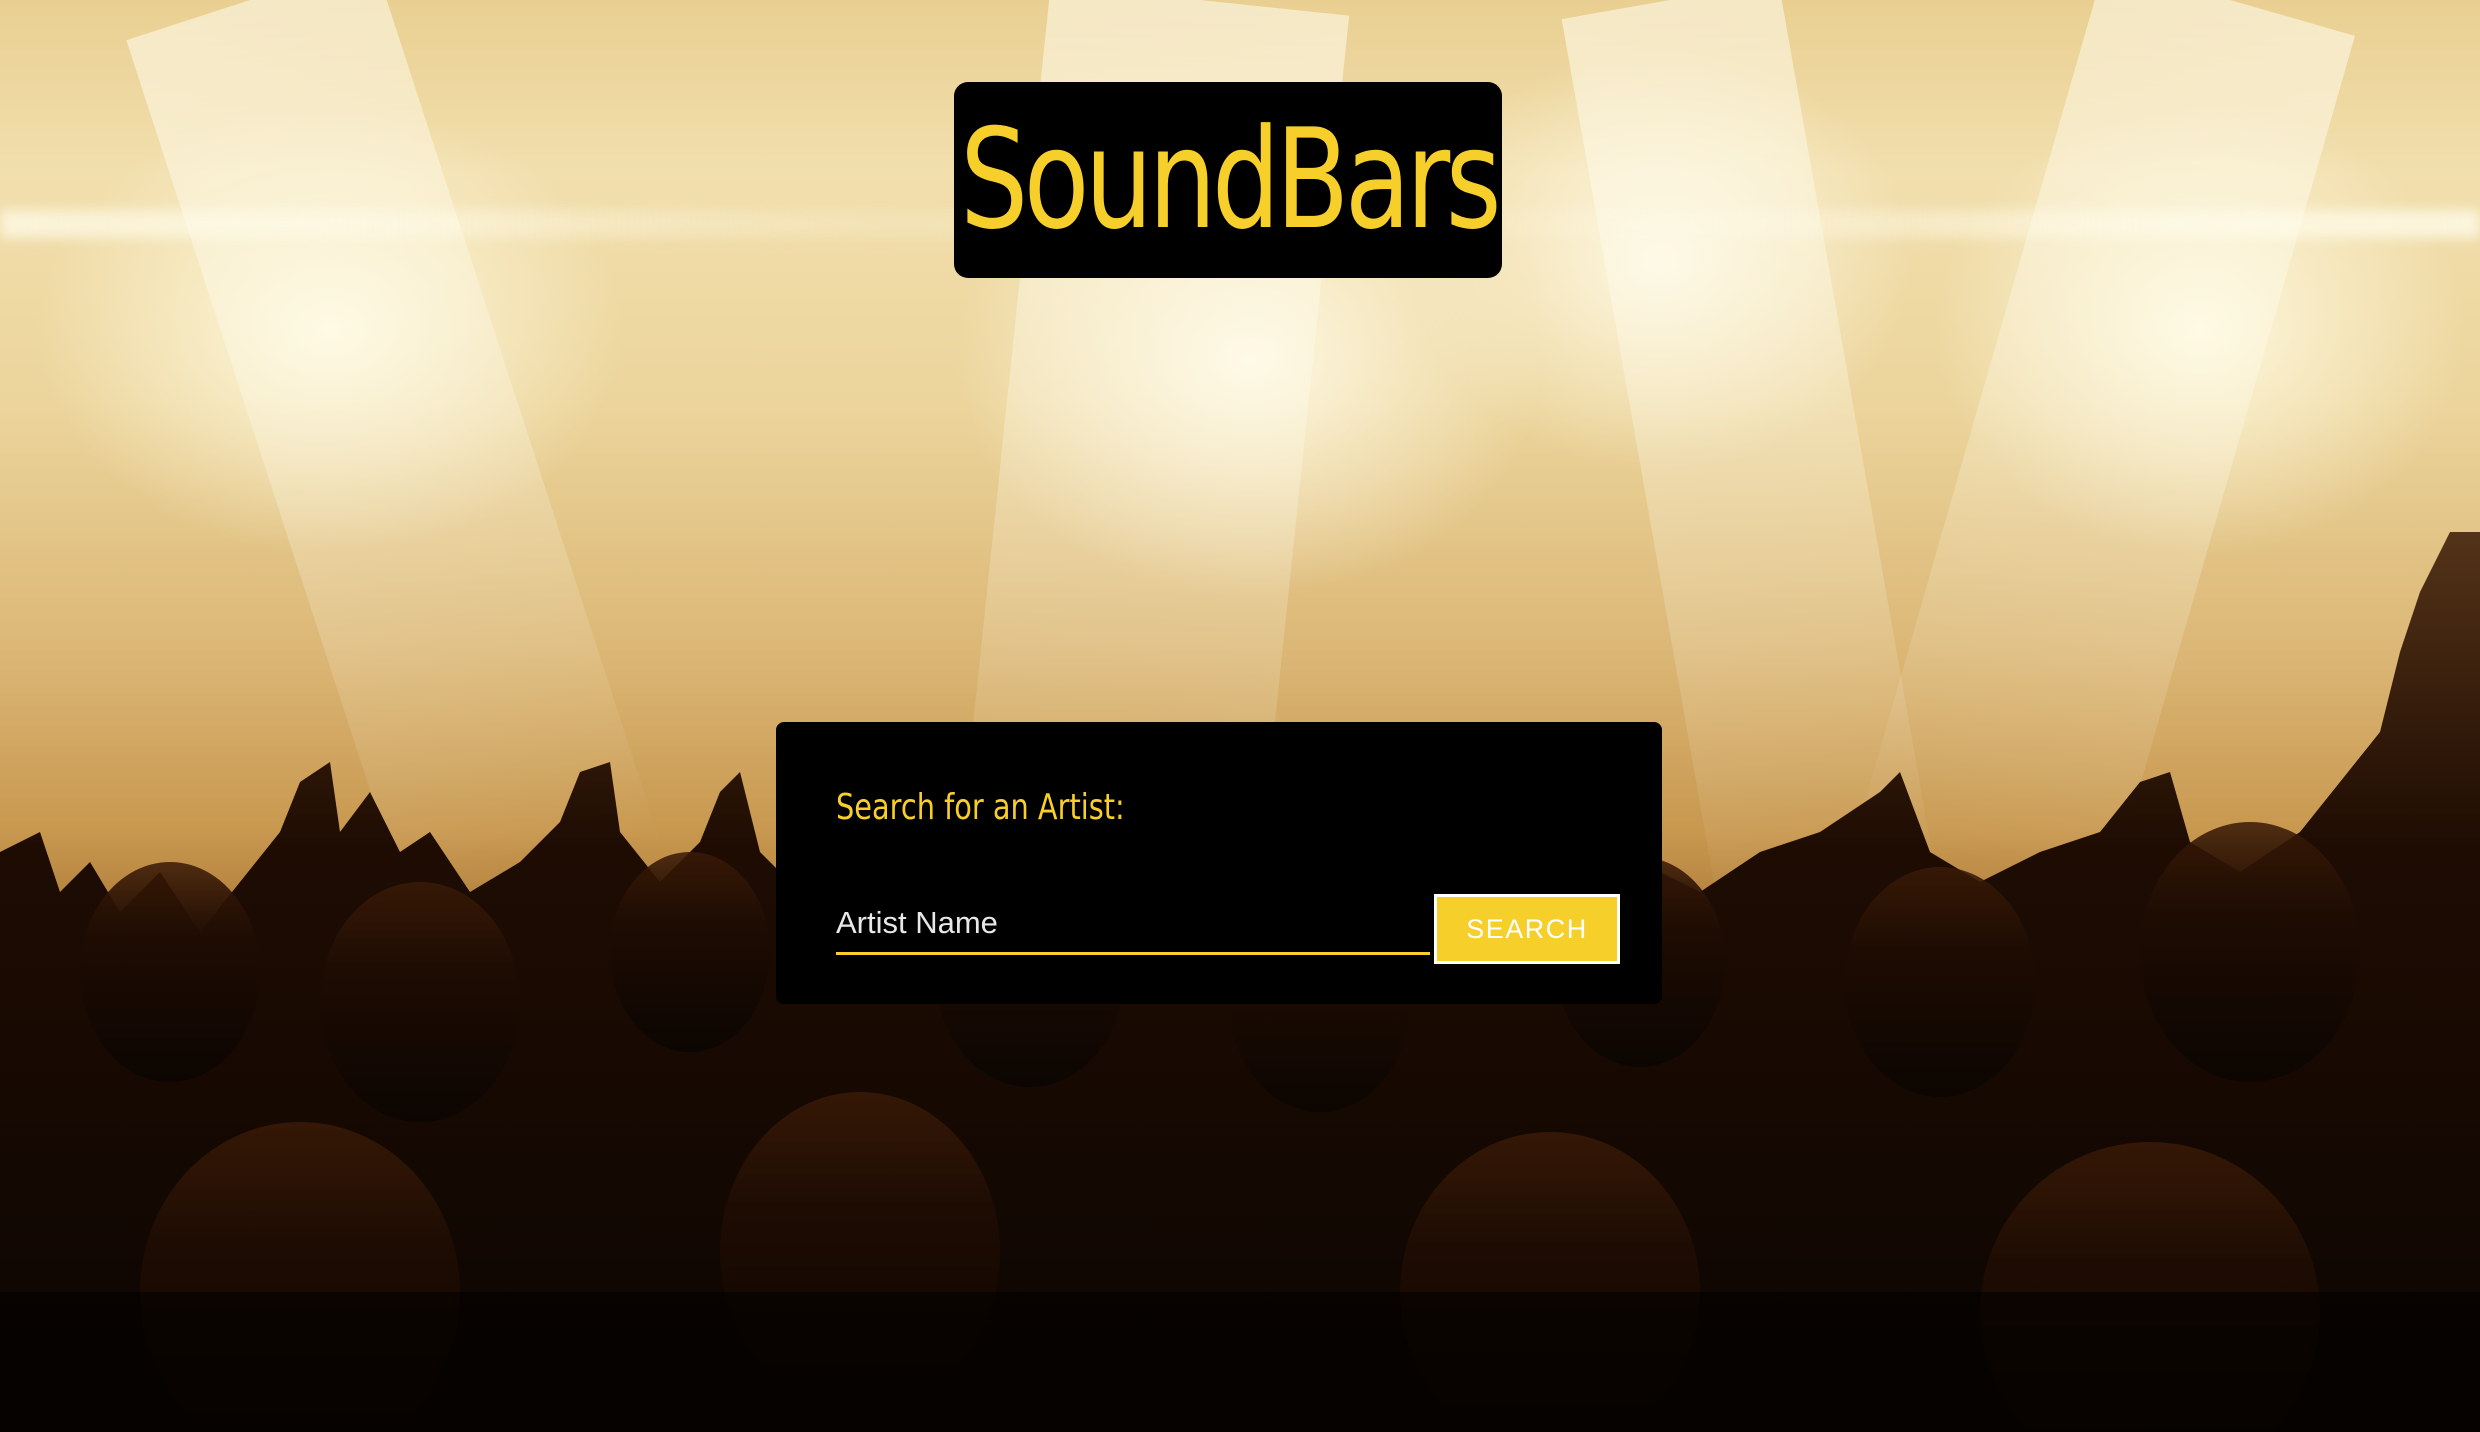 Image resolution: width=2480 pixels, height=1432 pixels. I want to click on search-label: Search for an Artist:, so click(980, 807).